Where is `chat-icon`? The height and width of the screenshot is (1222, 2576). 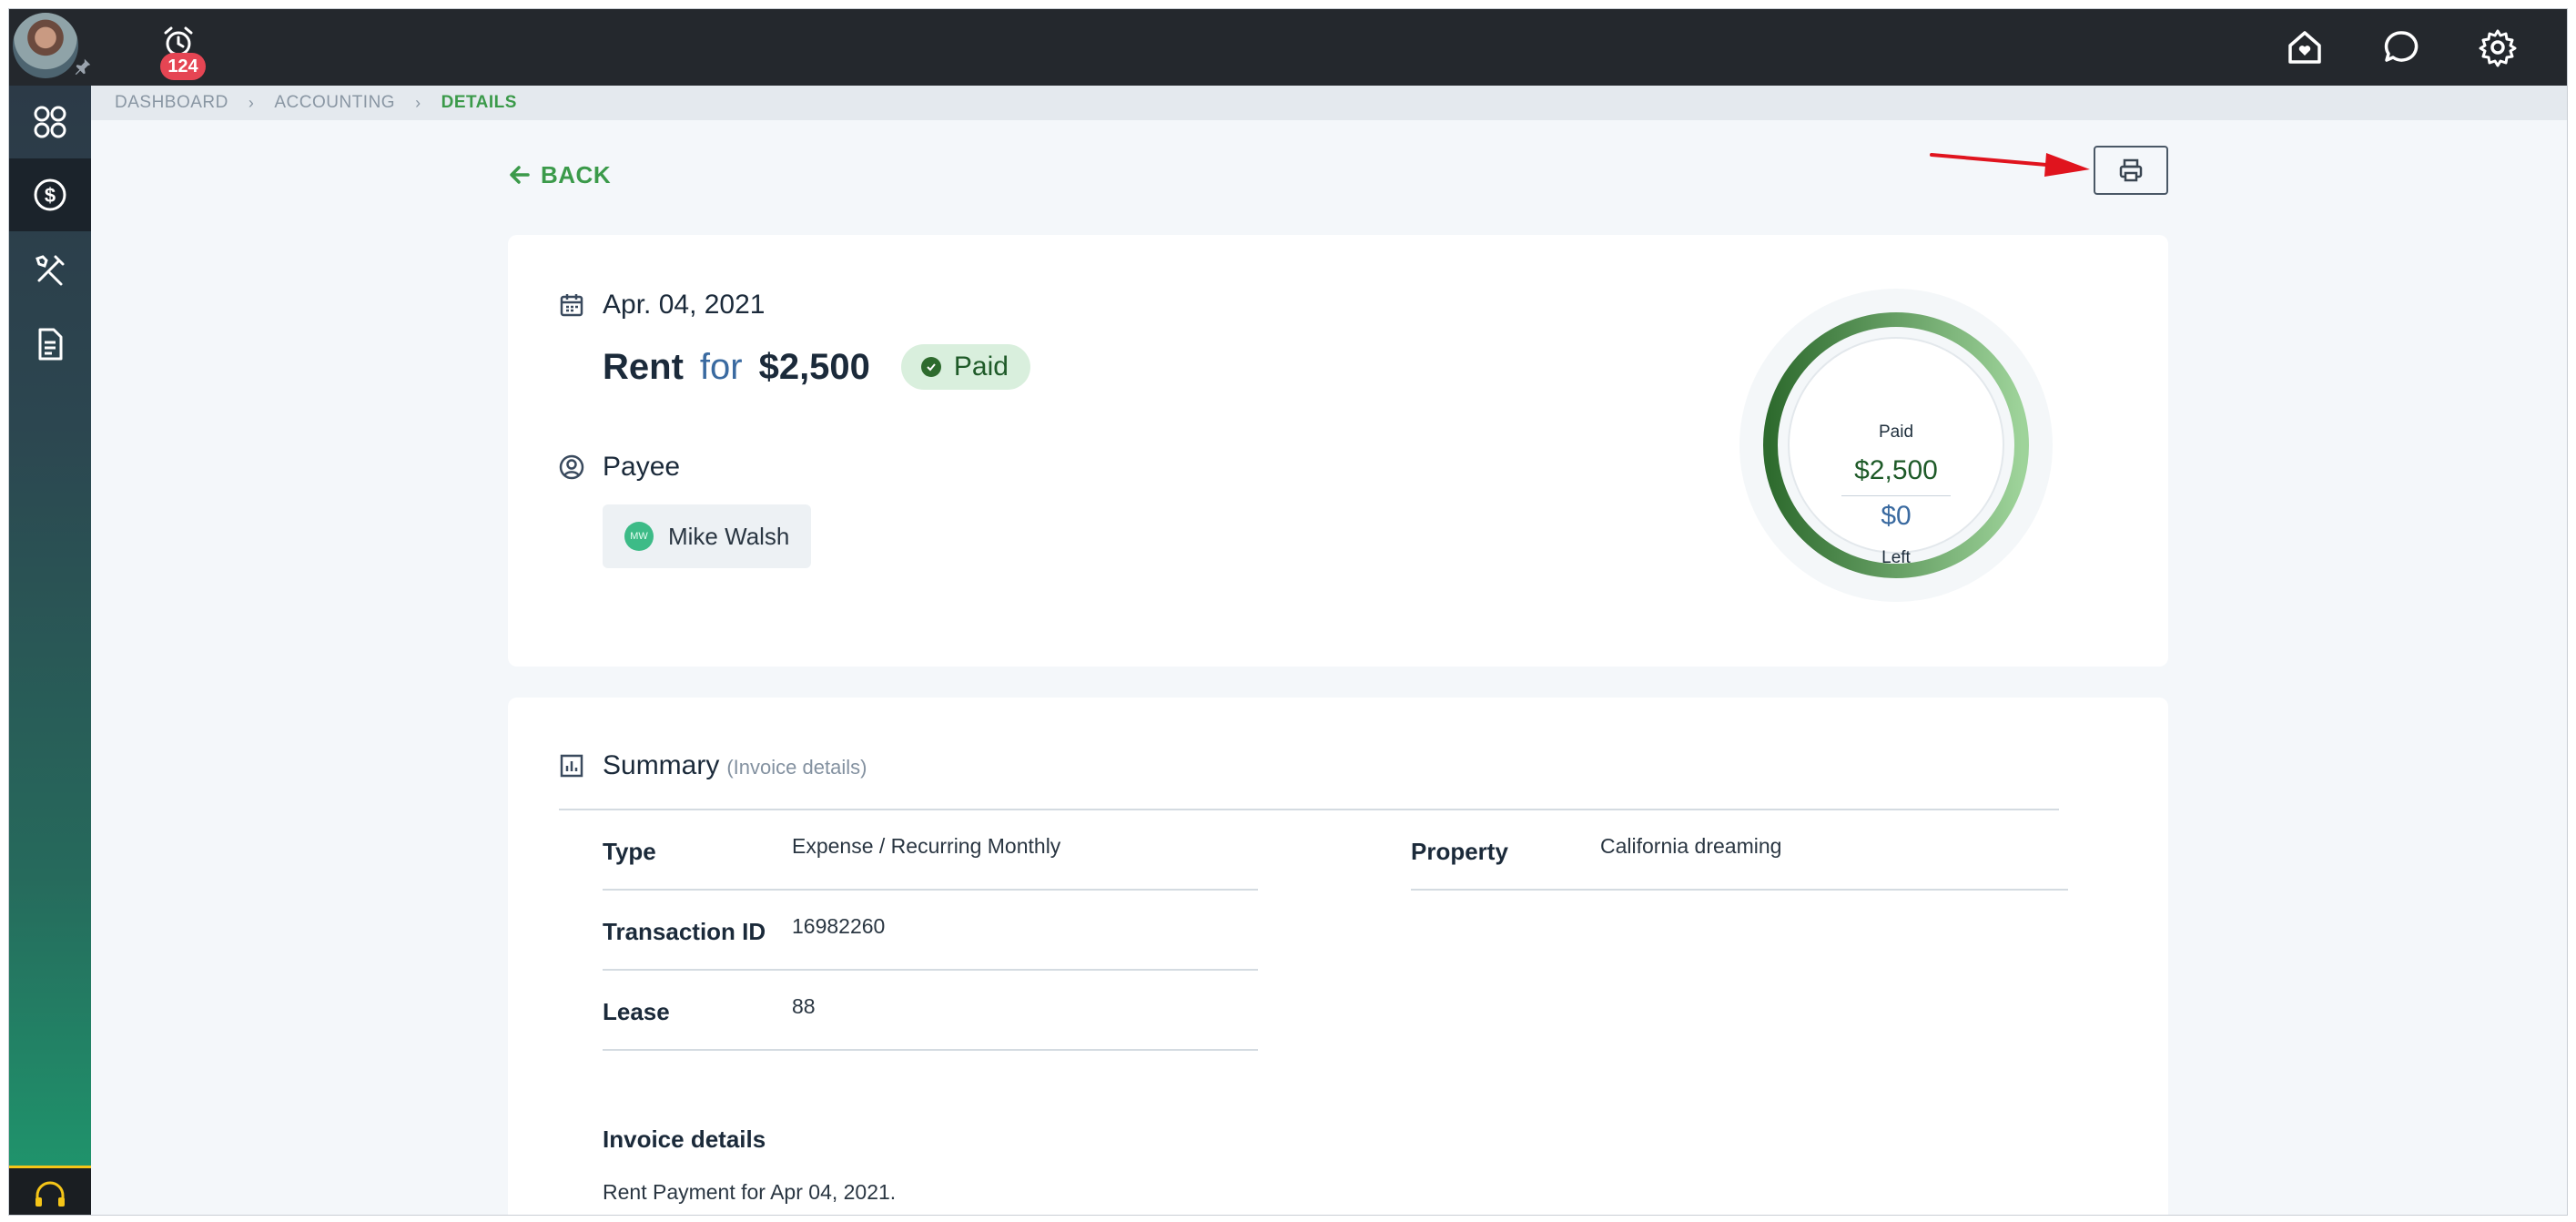
chat-icon is located at coordinates (2401, 47).